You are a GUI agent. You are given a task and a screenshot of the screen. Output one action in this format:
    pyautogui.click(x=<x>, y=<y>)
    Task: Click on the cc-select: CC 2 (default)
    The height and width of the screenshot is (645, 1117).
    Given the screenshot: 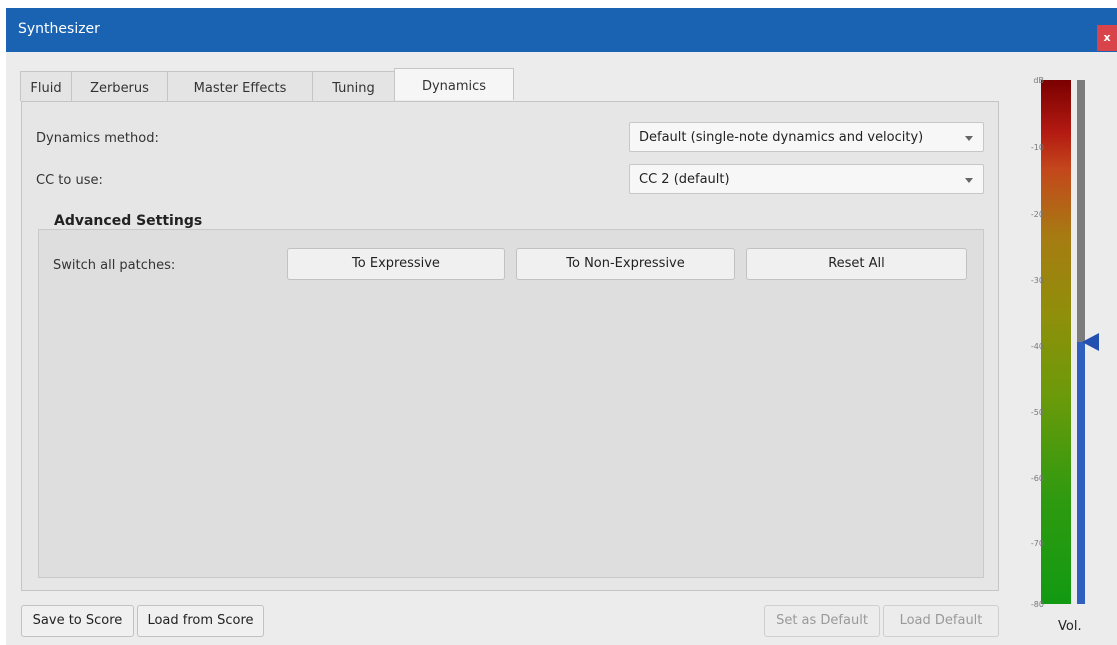 What is the action you would take?
    pyautogui.click(x=806, y=179)
    